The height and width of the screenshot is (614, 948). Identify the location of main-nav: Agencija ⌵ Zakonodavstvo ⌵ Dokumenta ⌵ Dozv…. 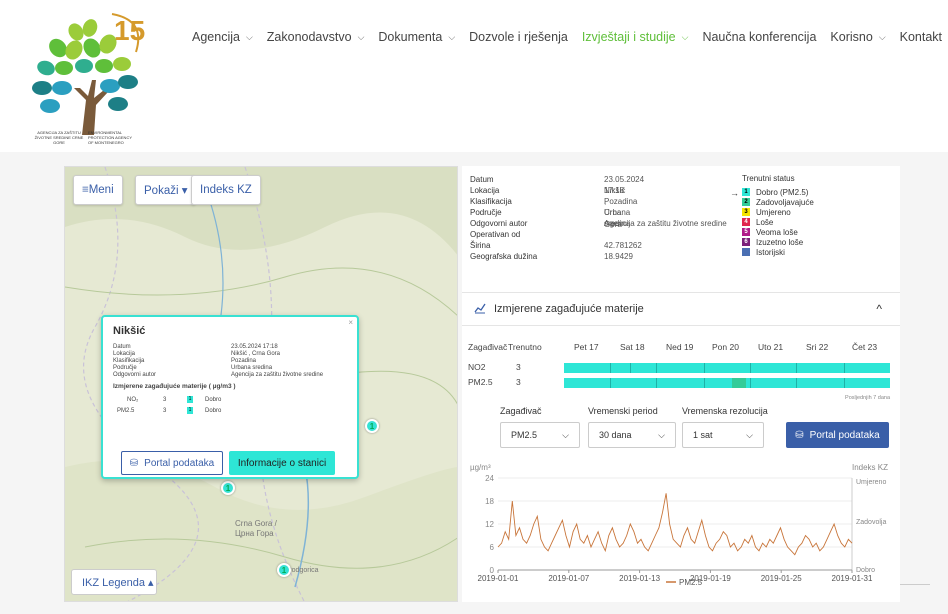
(570, 37).